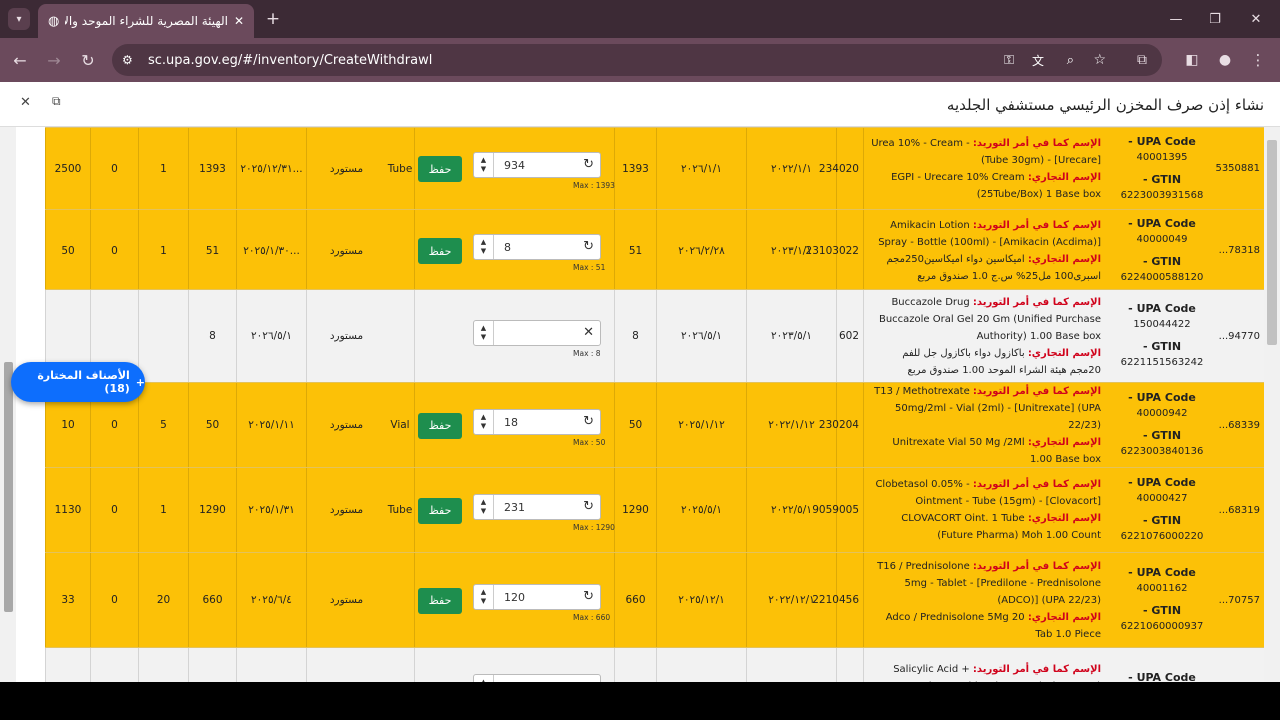 The image size is (1280, 720). I want to click on reload-icon: ↻, so click(88, 60).